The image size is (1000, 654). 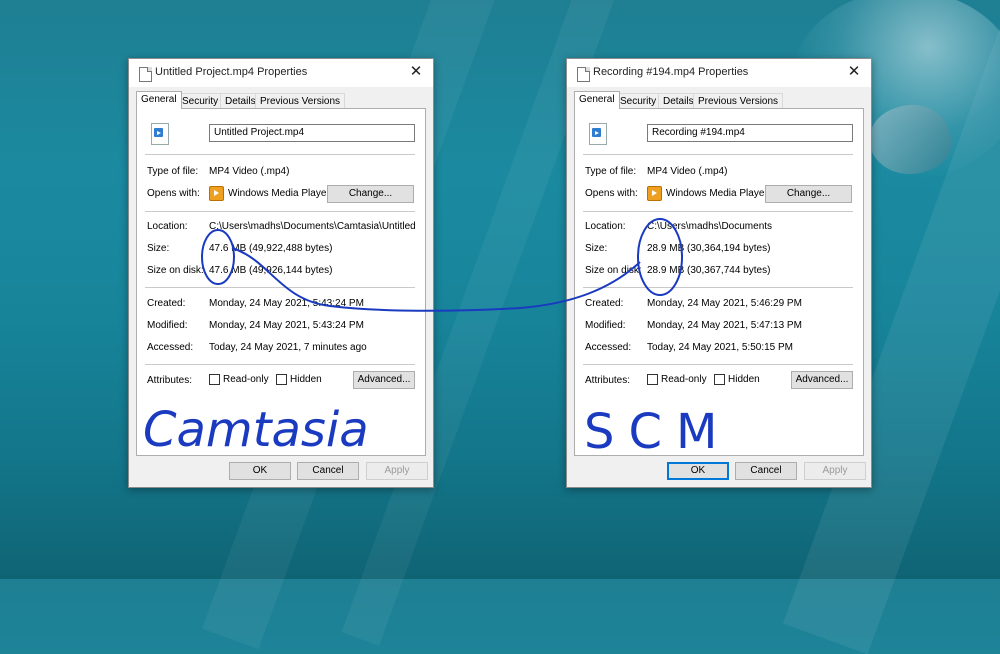 I want to click on accessed-value: Today, 24 May 2021, 7 minutes ago, so click(x=288, y=347).